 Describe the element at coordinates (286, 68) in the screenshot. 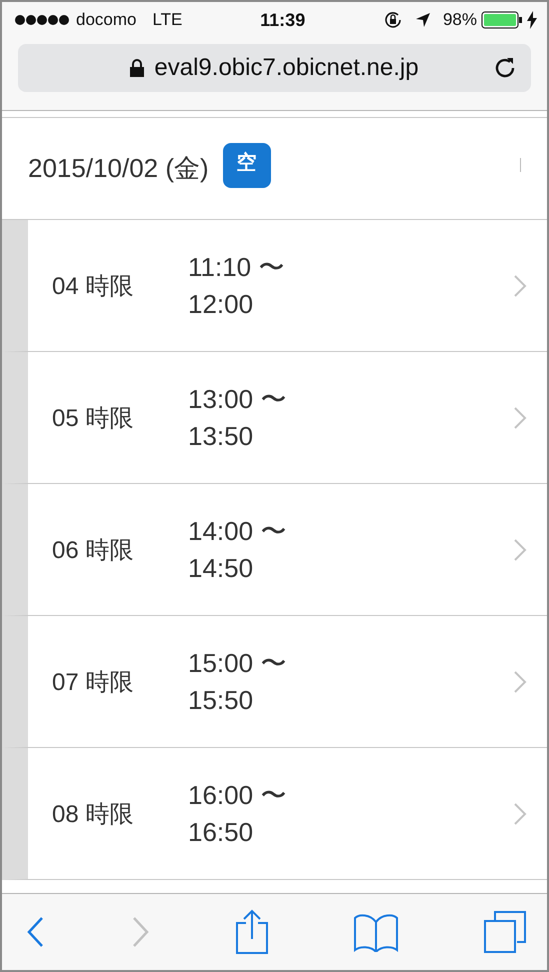

I see `url-text: eval9.obic7.obicnet.ne.jp` at that location.